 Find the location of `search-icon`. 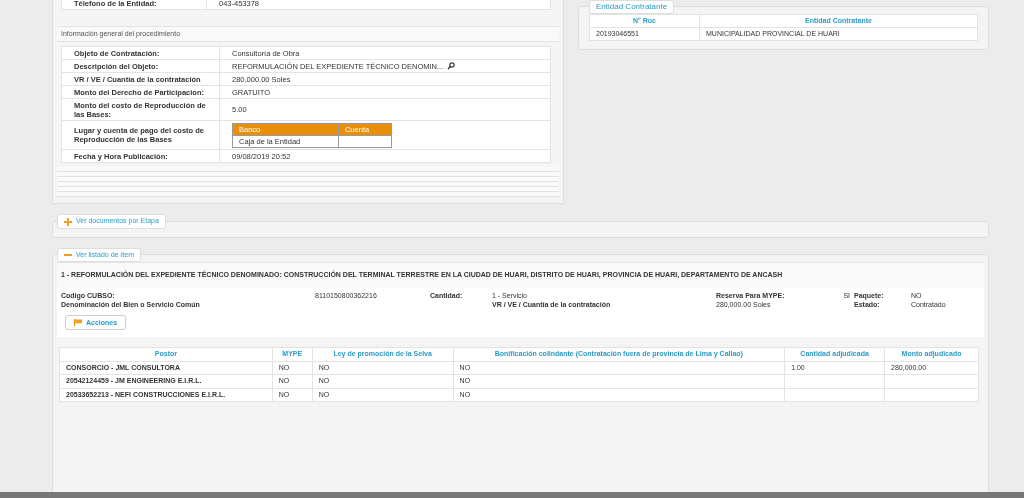

search-icon is located at coordinates (451, 66).